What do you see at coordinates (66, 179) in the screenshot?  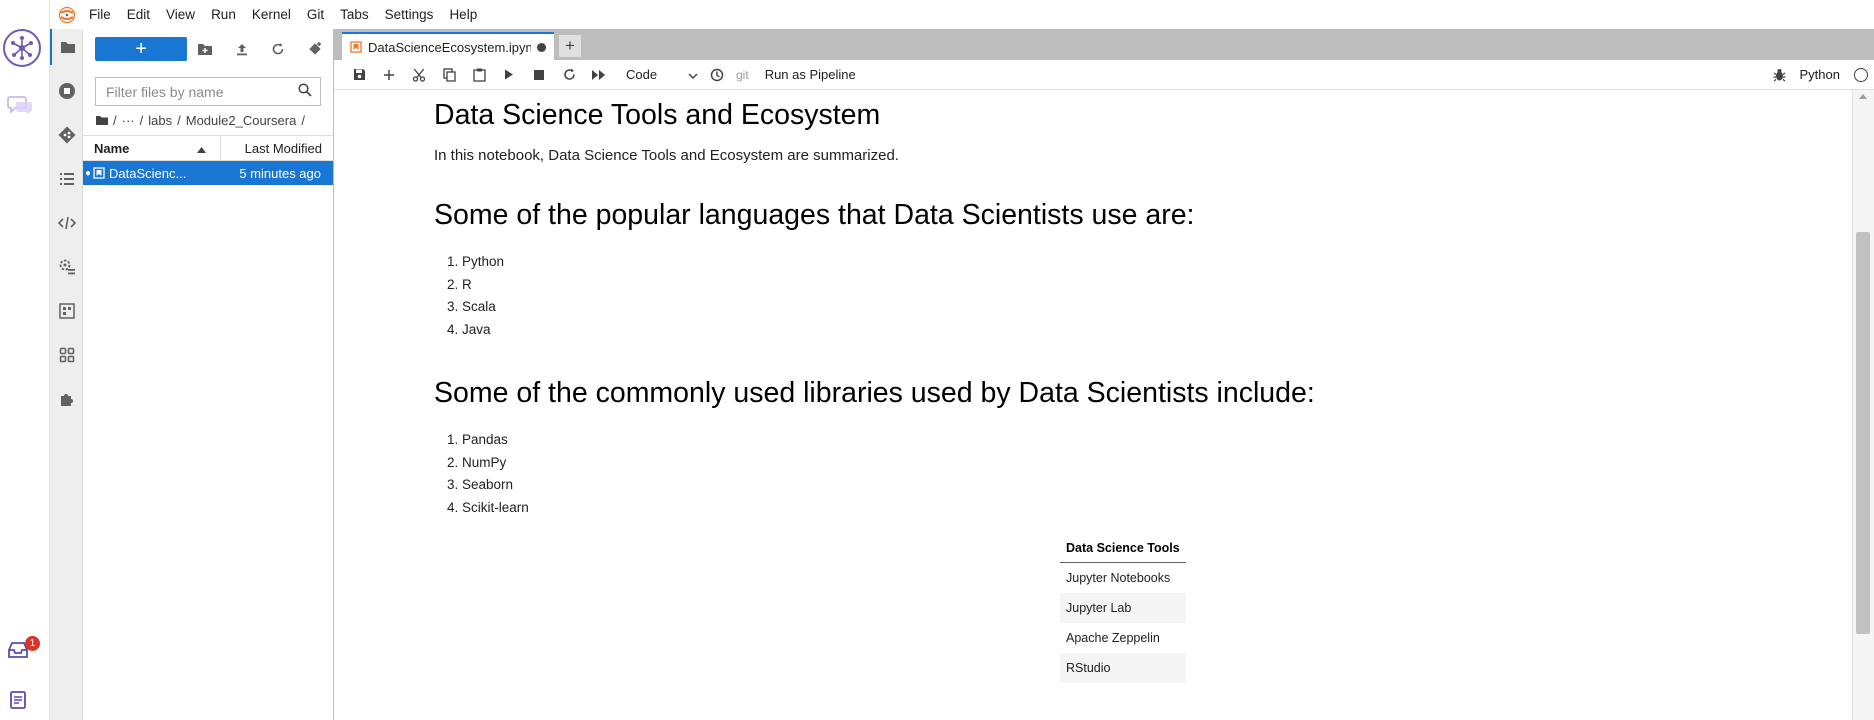 I see `table-of-contents-icon` at bounding box center [66, 179].